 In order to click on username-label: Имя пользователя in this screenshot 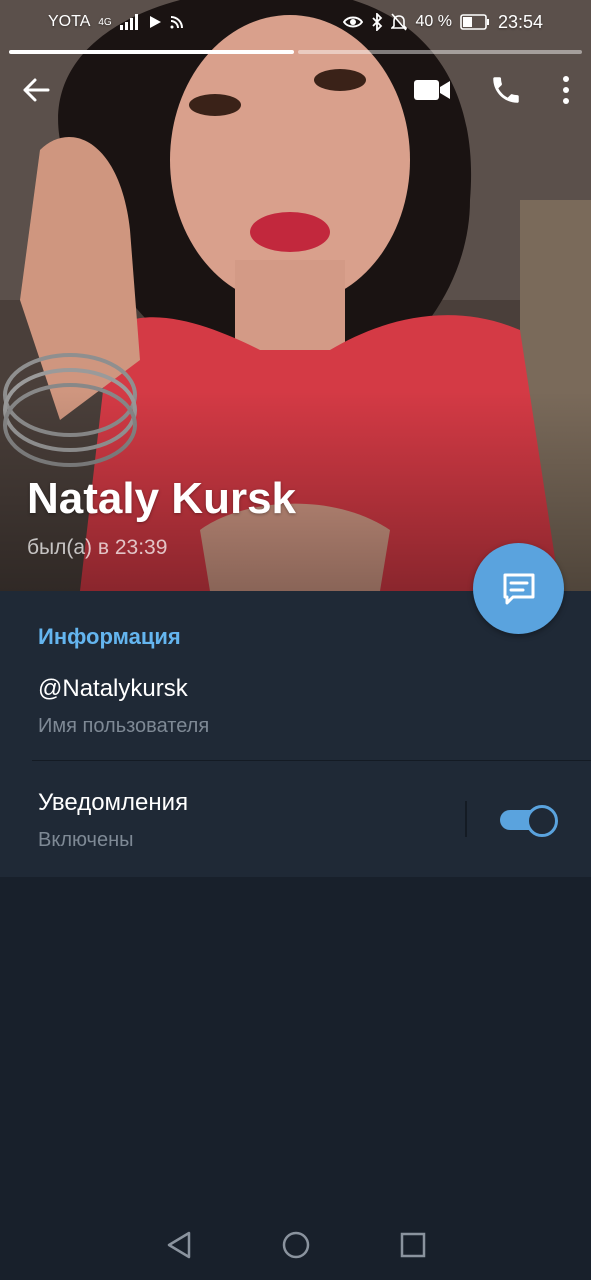, I will do `click(124, 726)`.